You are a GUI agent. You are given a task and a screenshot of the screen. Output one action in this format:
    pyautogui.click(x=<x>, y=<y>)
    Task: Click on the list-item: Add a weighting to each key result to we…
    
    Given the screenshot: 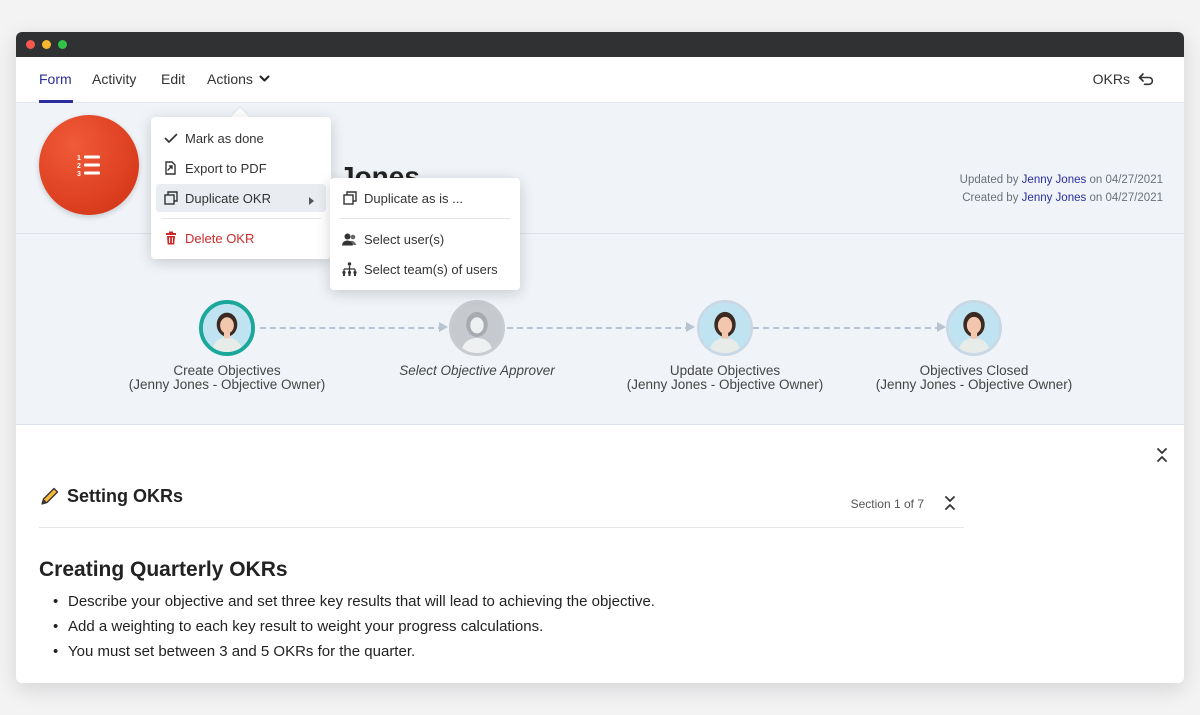 What is the action you would take?
    pyautogui.click(x=354, y=629)
    